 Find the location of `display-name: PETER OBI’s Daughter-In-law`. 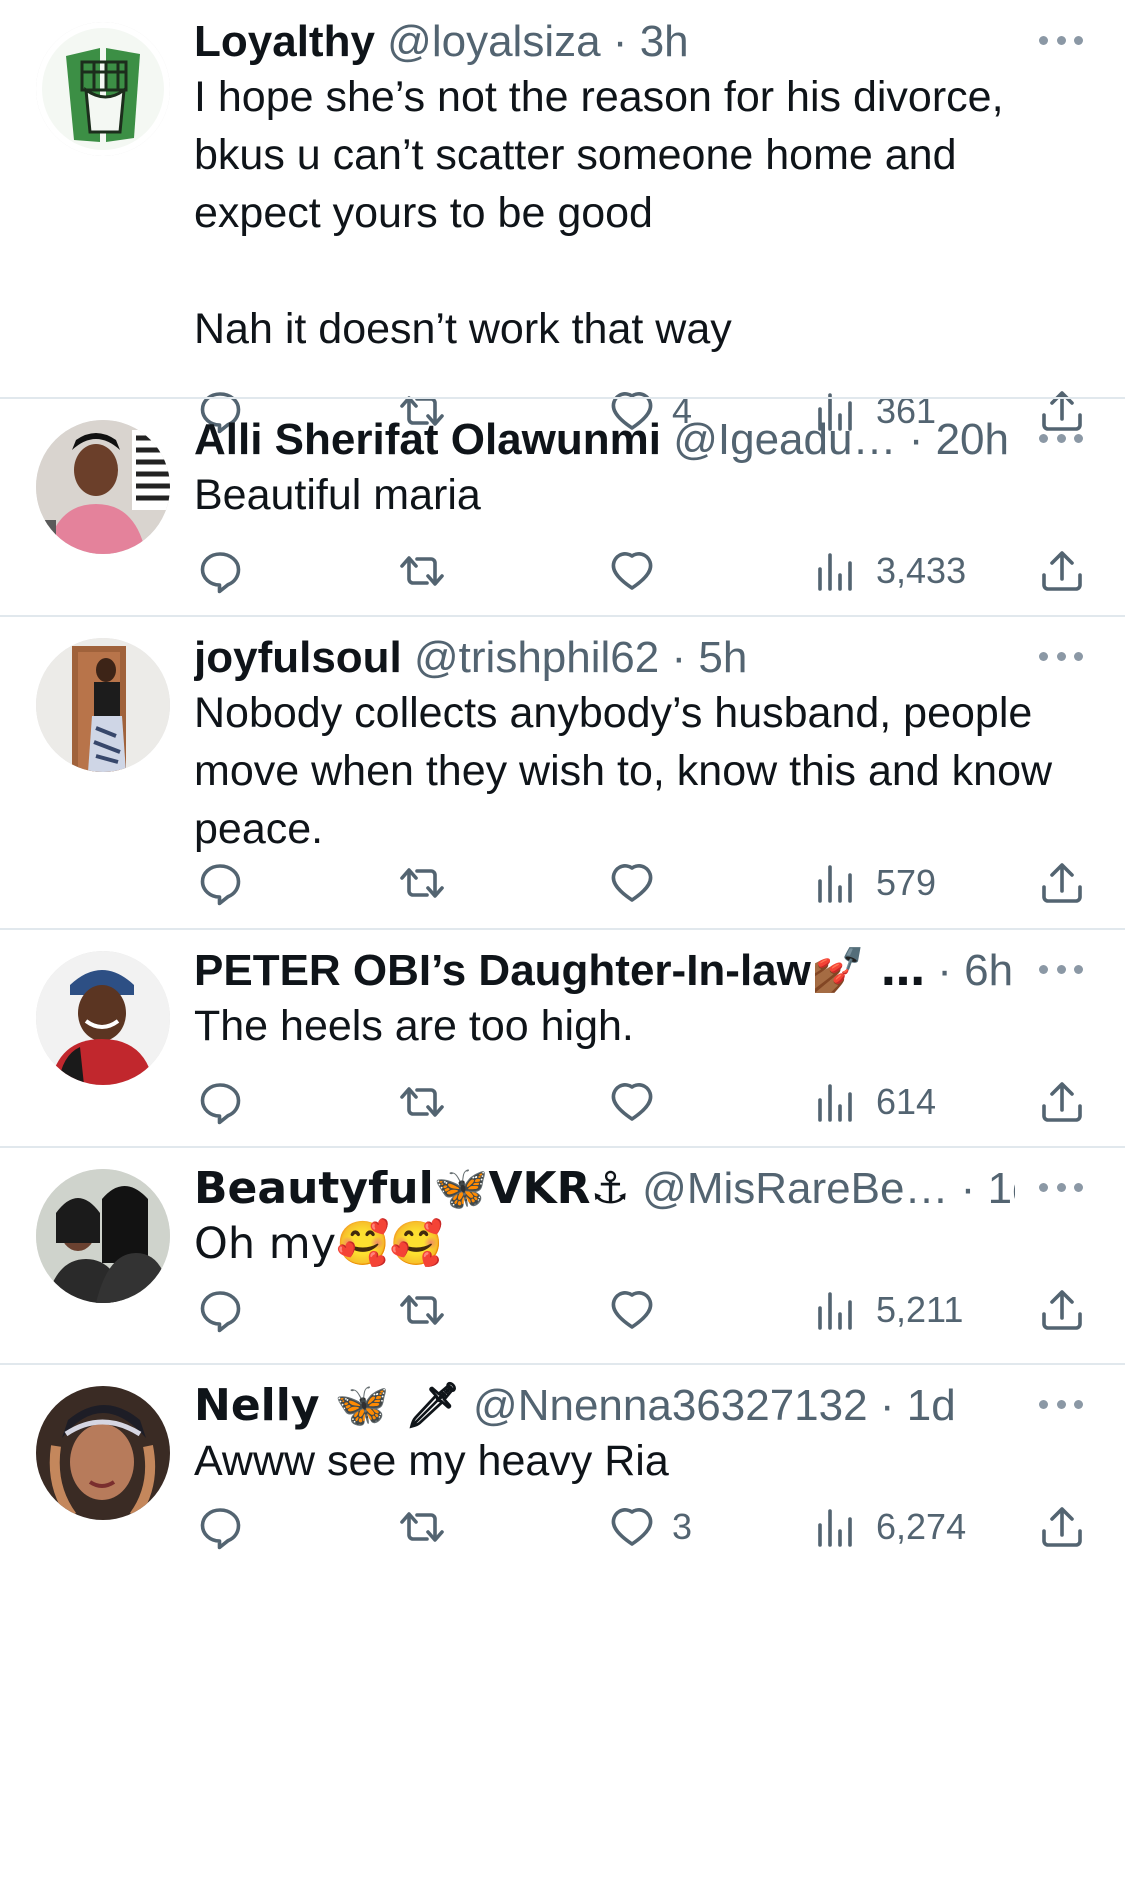

display-name: PETER OBI’s Daughter-In-law is located at coordinates (502, 970).